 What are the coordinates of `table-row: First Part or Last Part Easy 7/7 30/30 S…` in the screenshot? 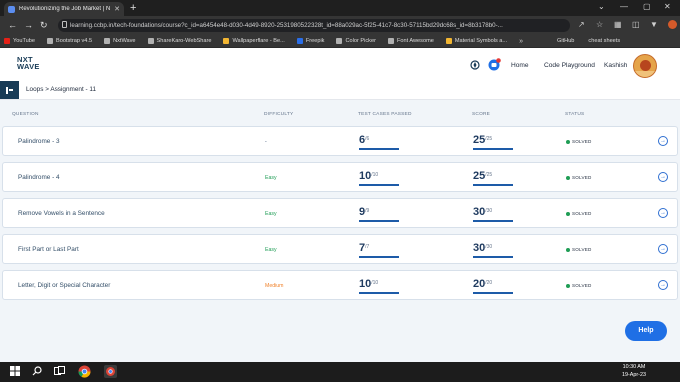 It's located at (340, 249).